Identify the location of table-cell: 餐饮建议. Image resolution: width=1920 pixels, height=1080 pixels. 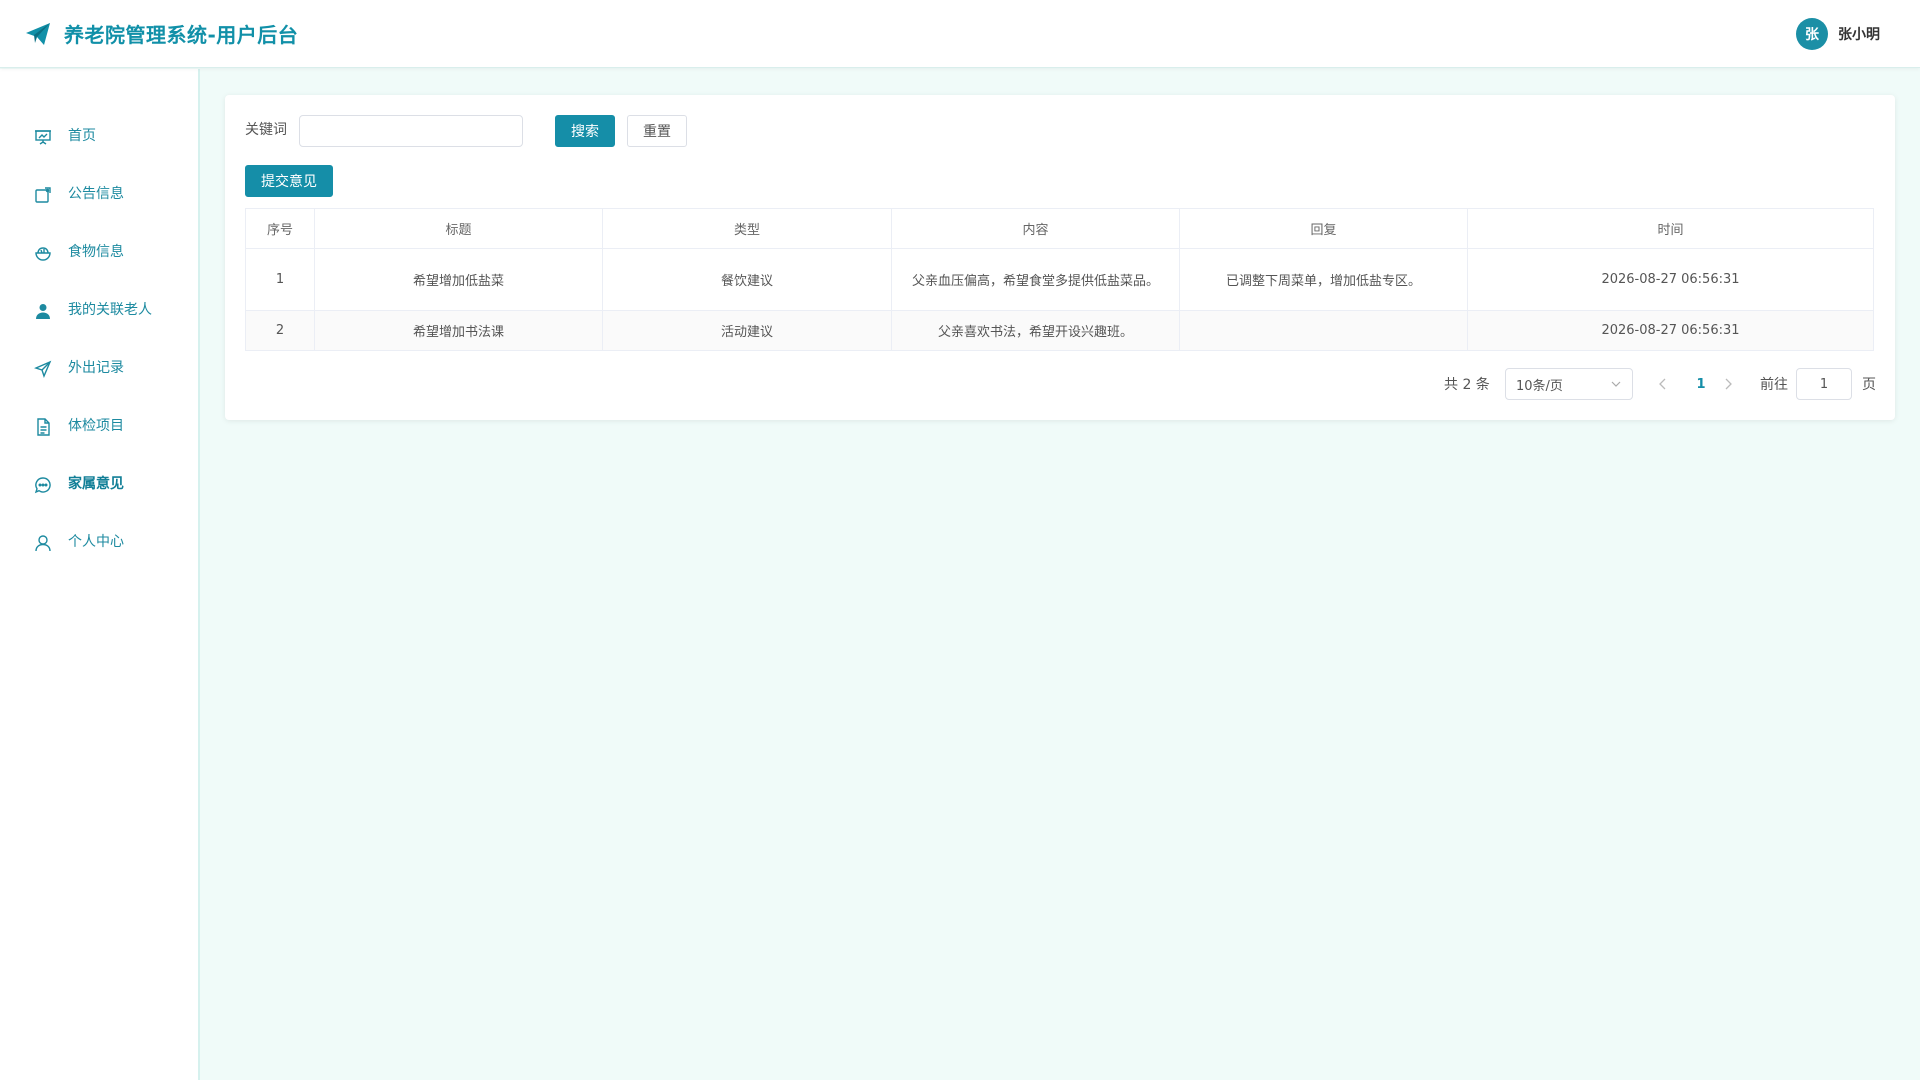
(747, 279).